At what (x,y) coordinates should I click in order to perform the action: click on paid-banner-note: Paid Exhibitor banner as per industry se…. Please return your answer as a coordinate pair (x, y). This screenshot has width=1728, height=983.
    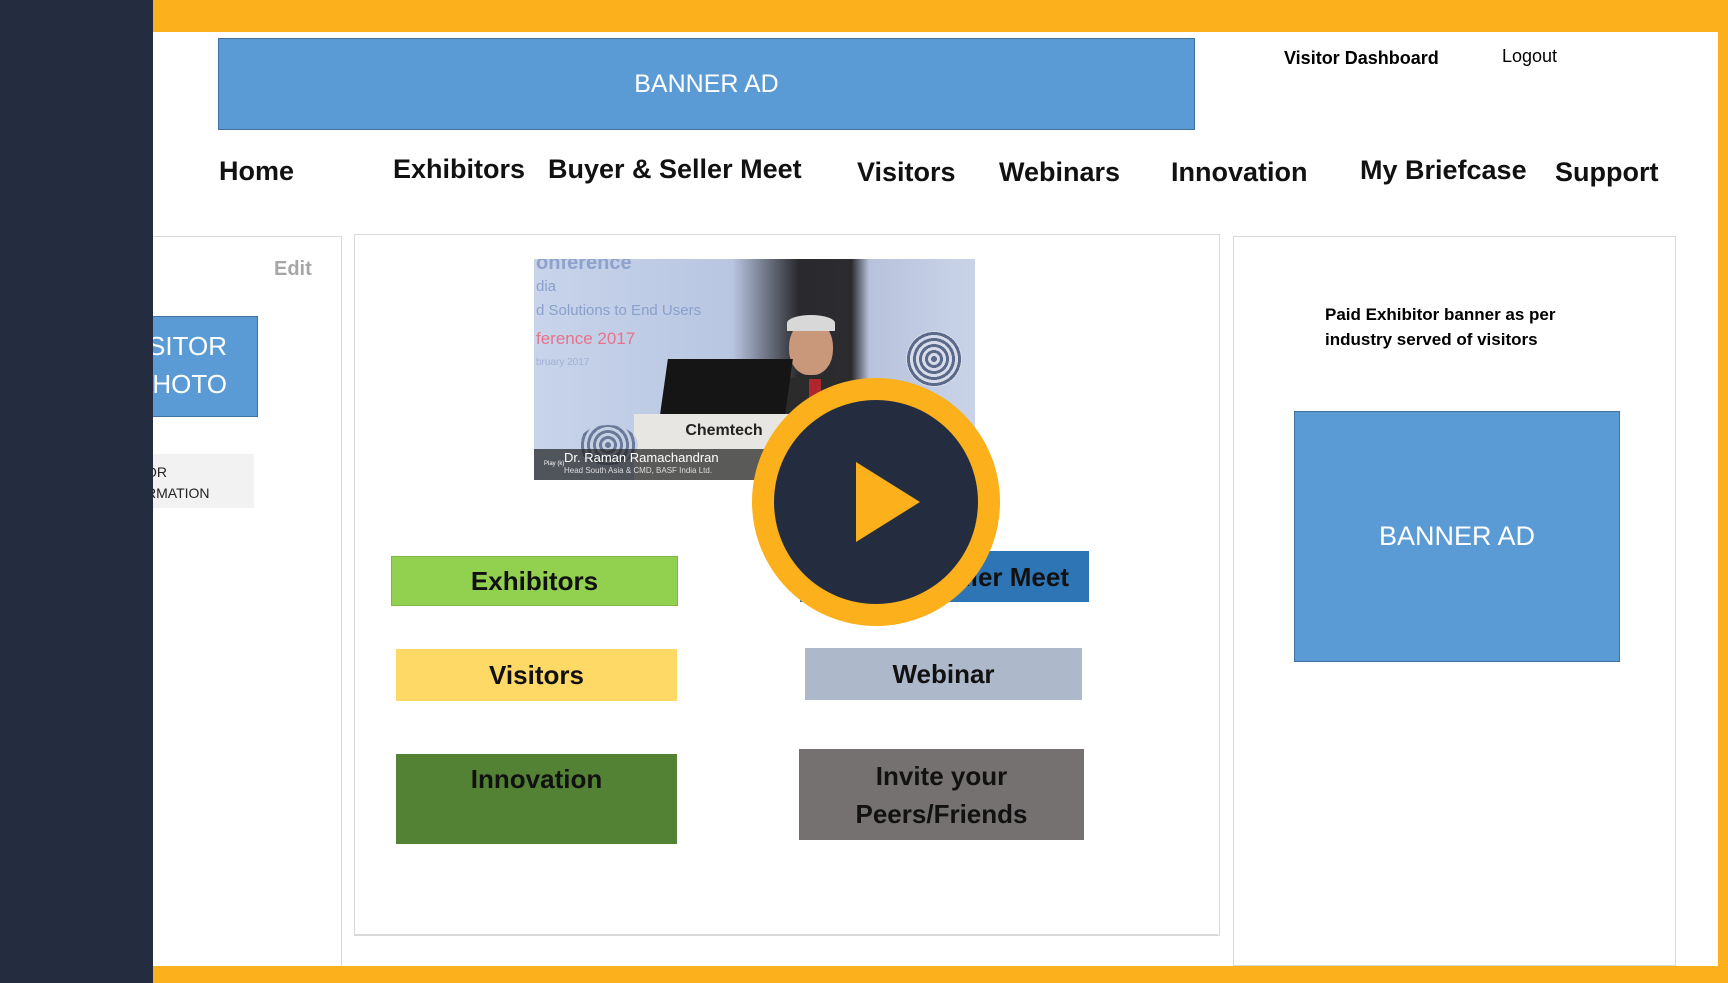
    Looking at the image, I should click on (1440, 327).